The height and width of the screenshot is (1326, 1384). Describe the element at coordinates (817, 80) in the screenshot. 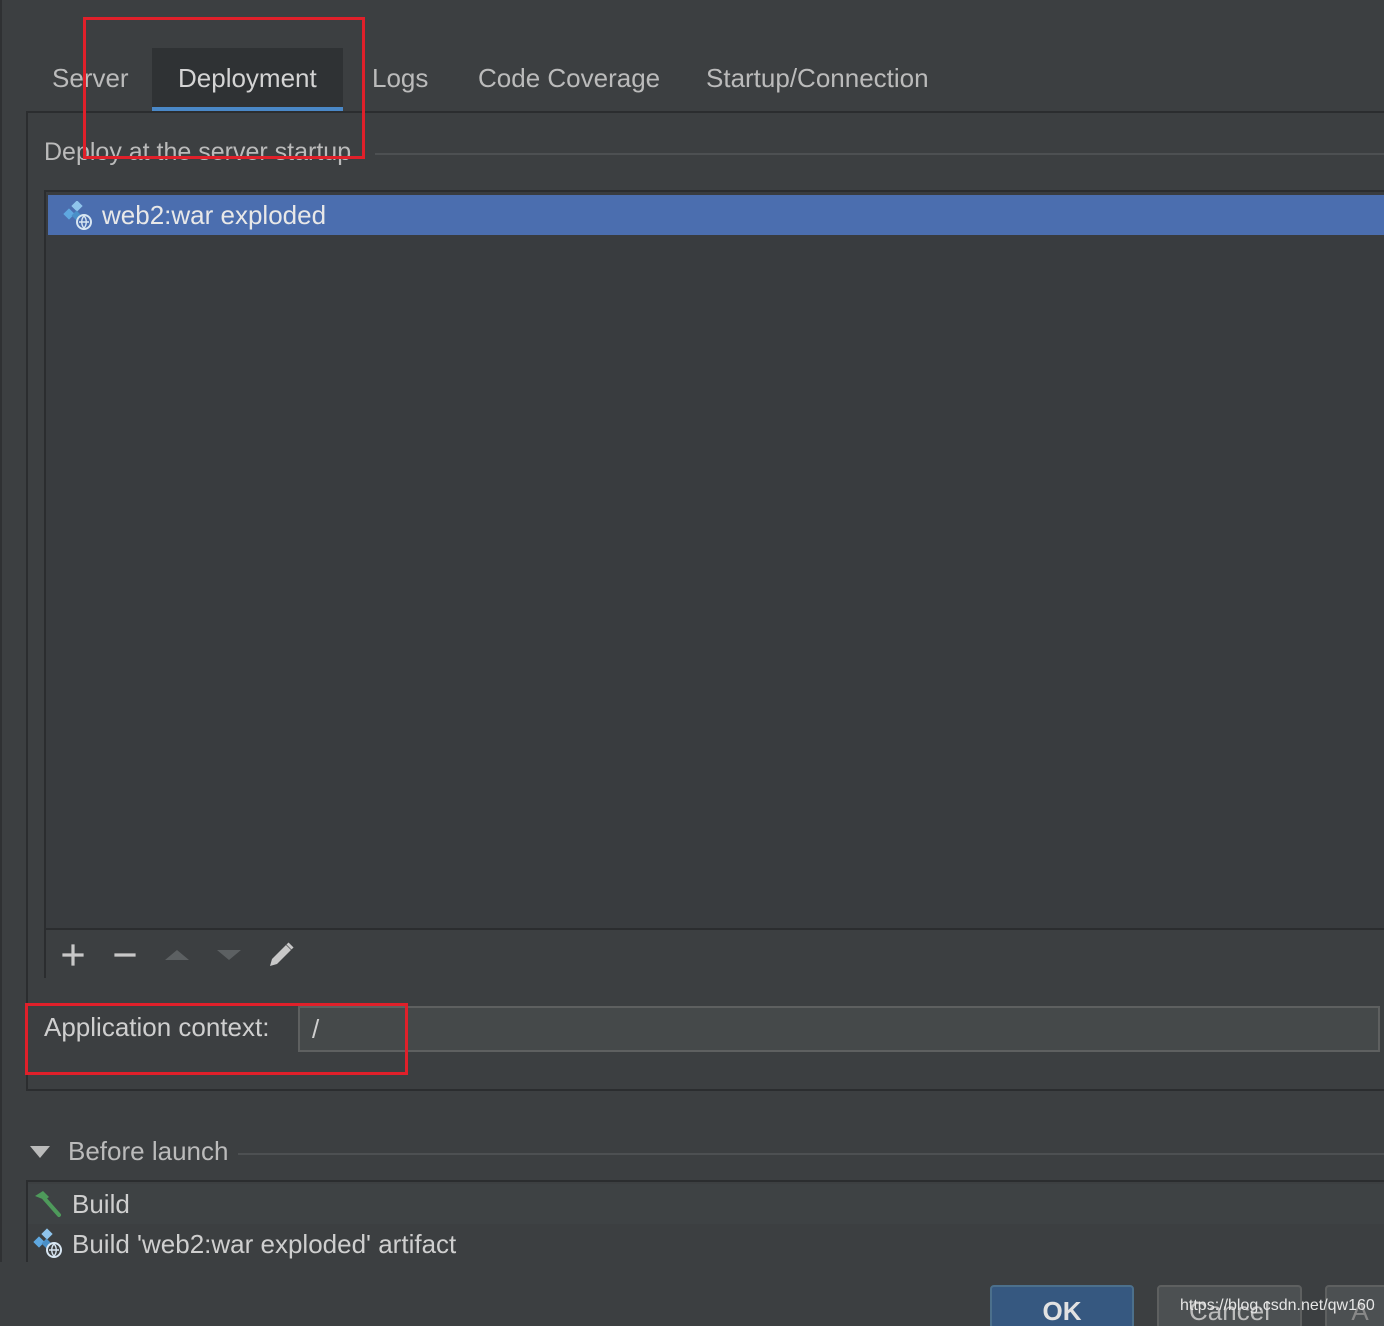

I see `tab-startup-connection: Startup/Connection` at that location.